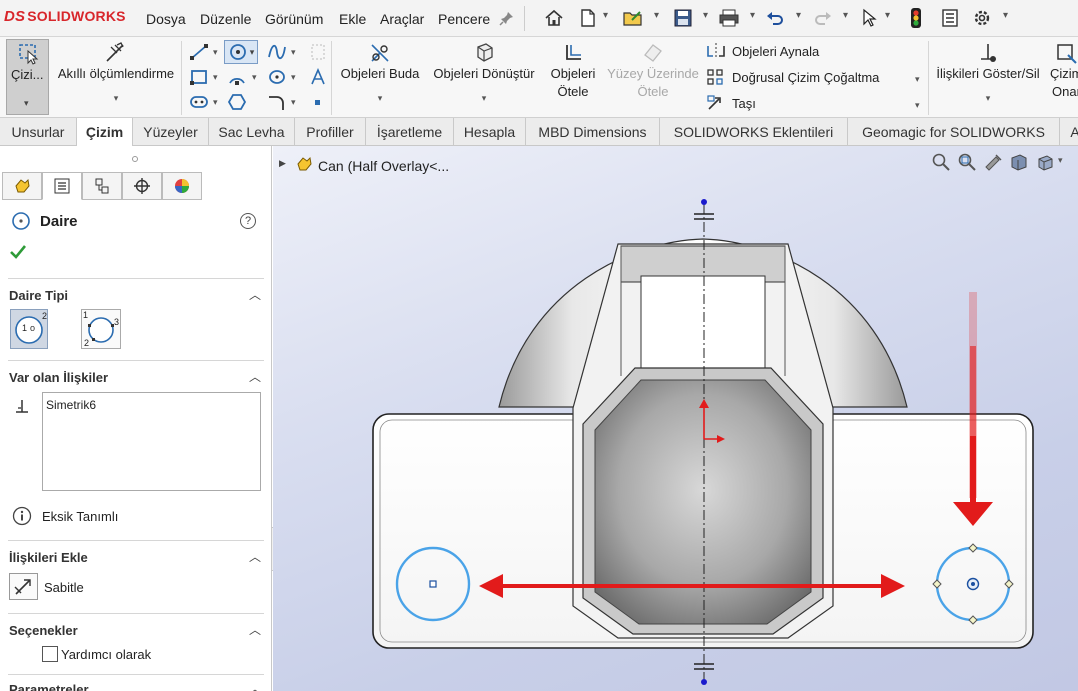  What do you see at coordinates (171, 132) in the screenshot?
I see `tab-surfaces: Yüzeyler` at bounding box center [171, 132].